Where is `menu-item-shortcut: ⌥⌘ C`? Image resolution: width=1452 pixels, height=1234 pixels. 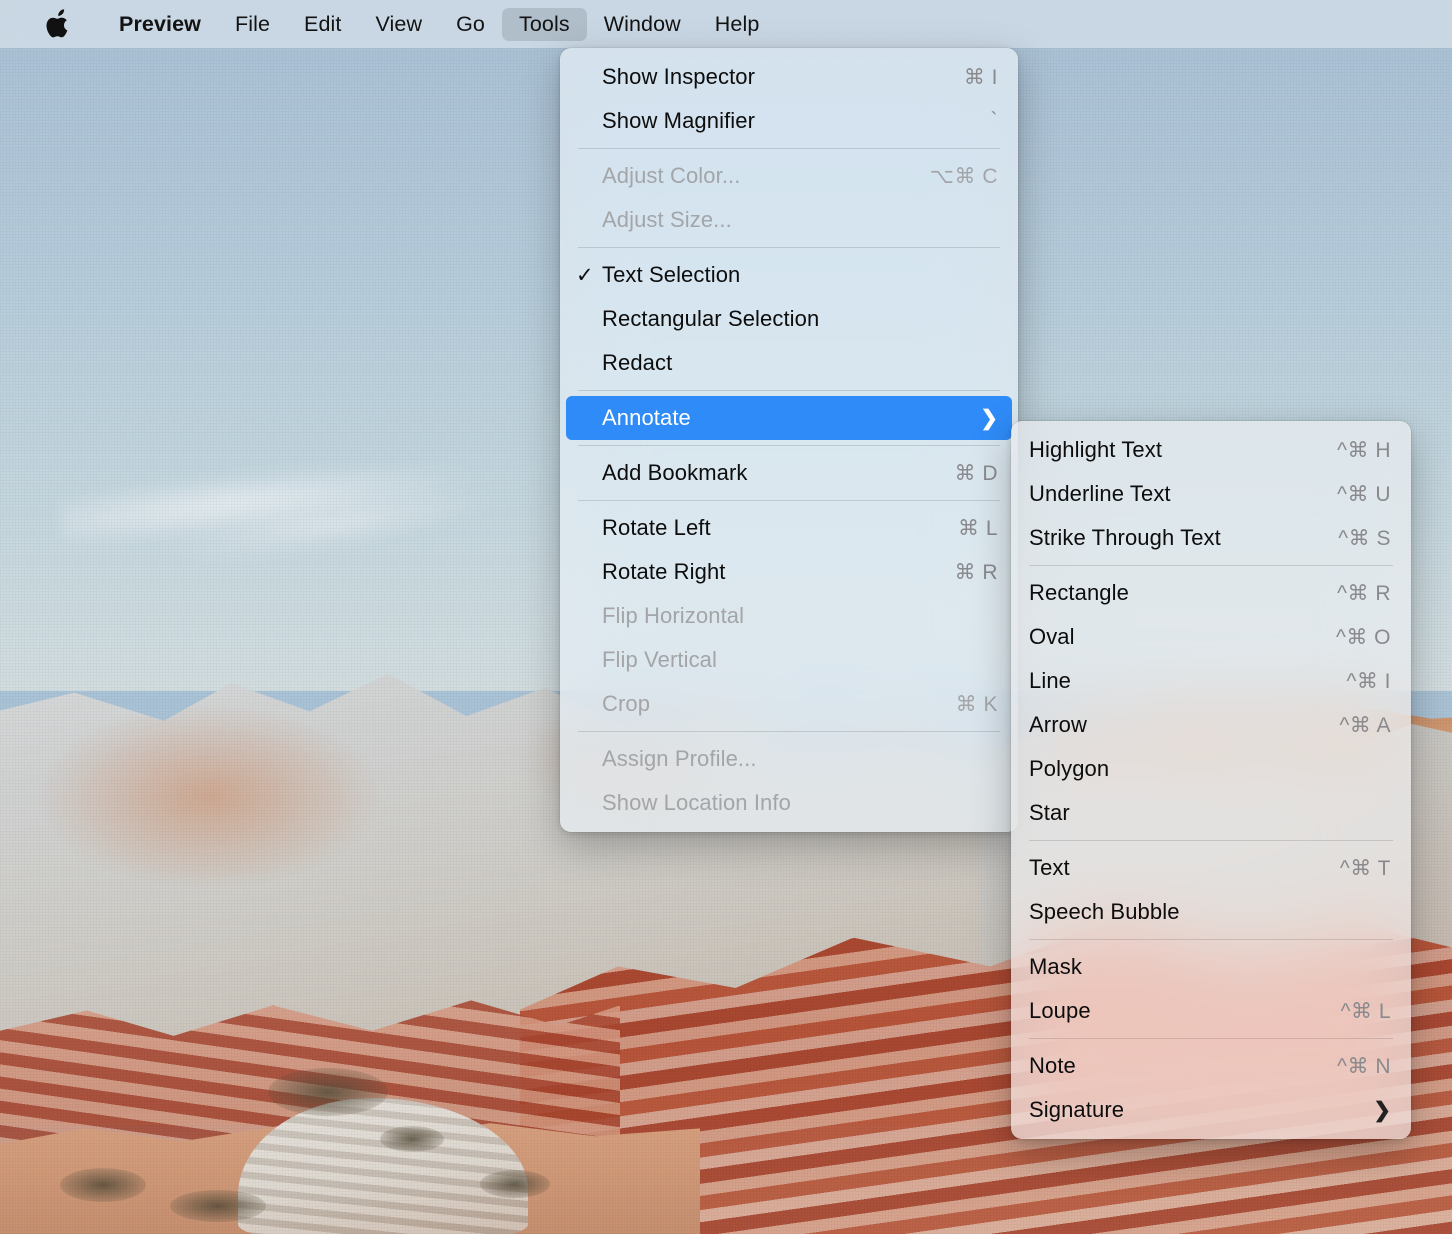 menu-item-shortcut: ⌥⌘ C is located at coordinates (963, 176).